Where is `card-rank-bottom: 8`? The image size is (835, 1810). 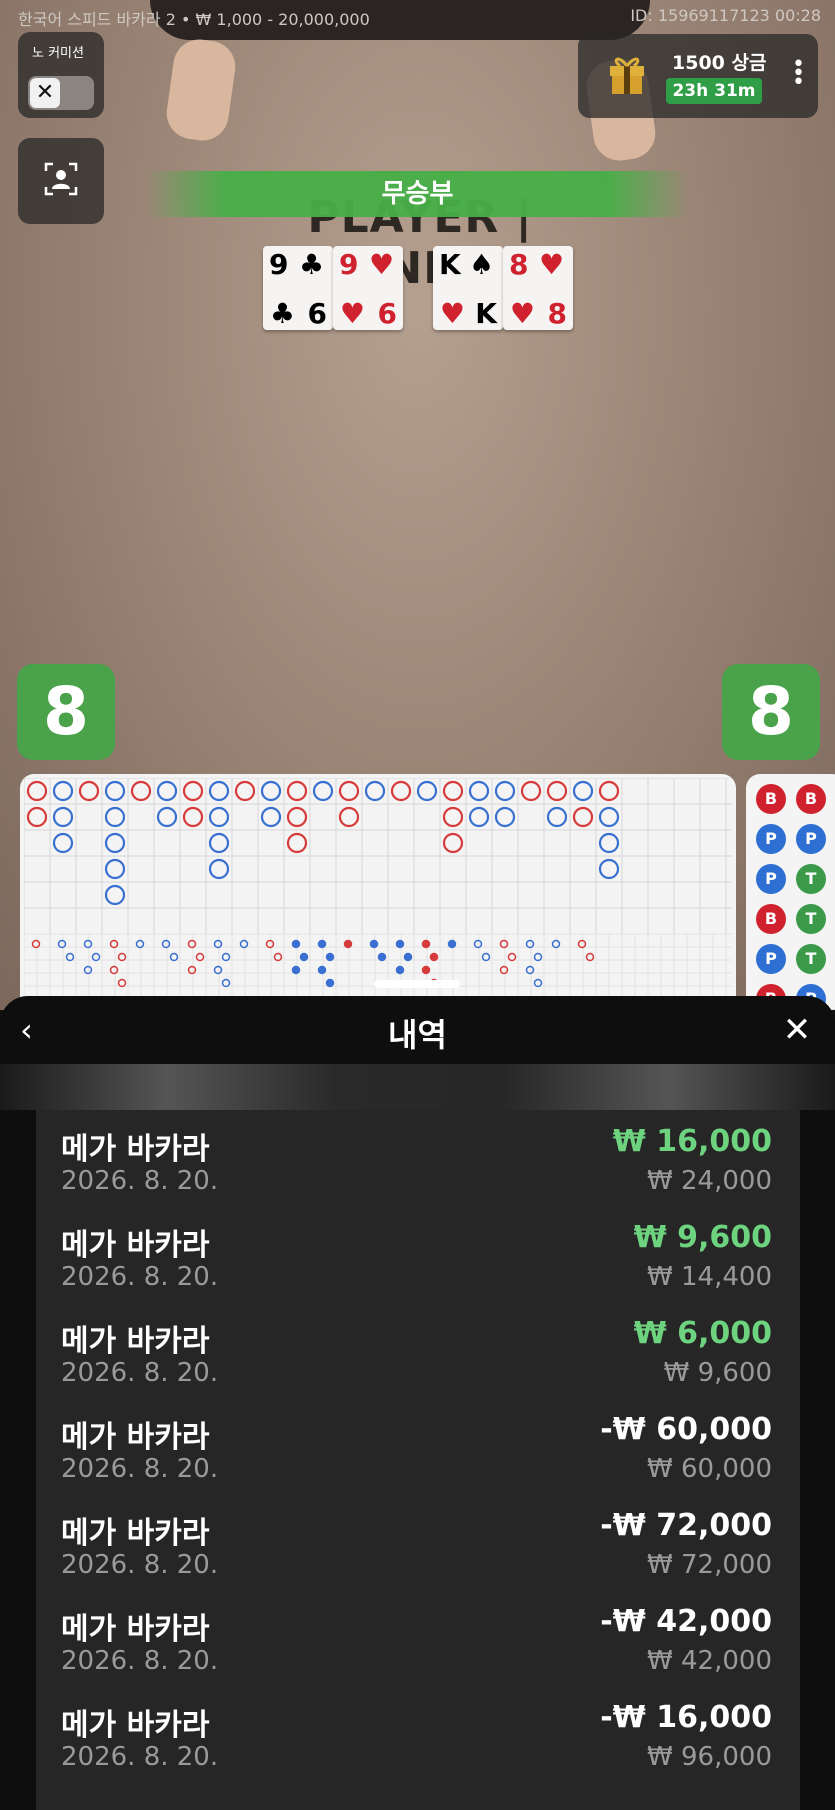 card-rank-bottom: 8 is located at coordinates (557, 313).